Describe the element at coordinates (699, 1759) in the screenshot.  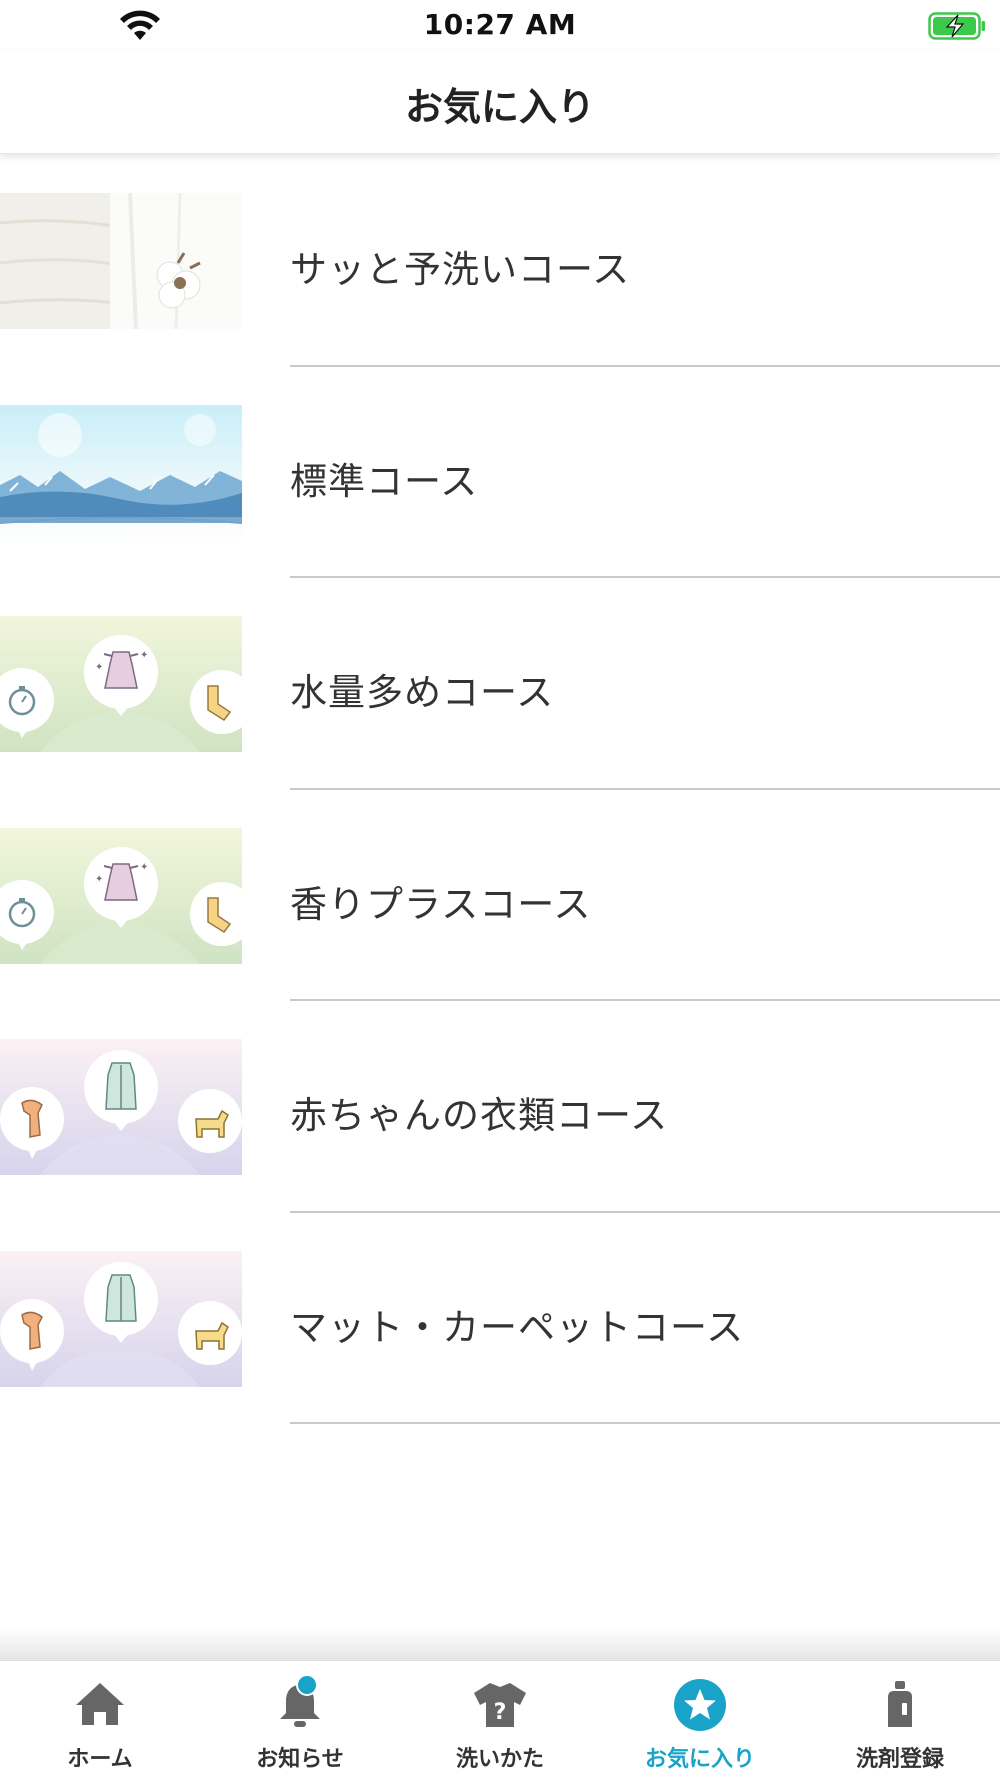
I see `tab-label: お気に入り` at that location.